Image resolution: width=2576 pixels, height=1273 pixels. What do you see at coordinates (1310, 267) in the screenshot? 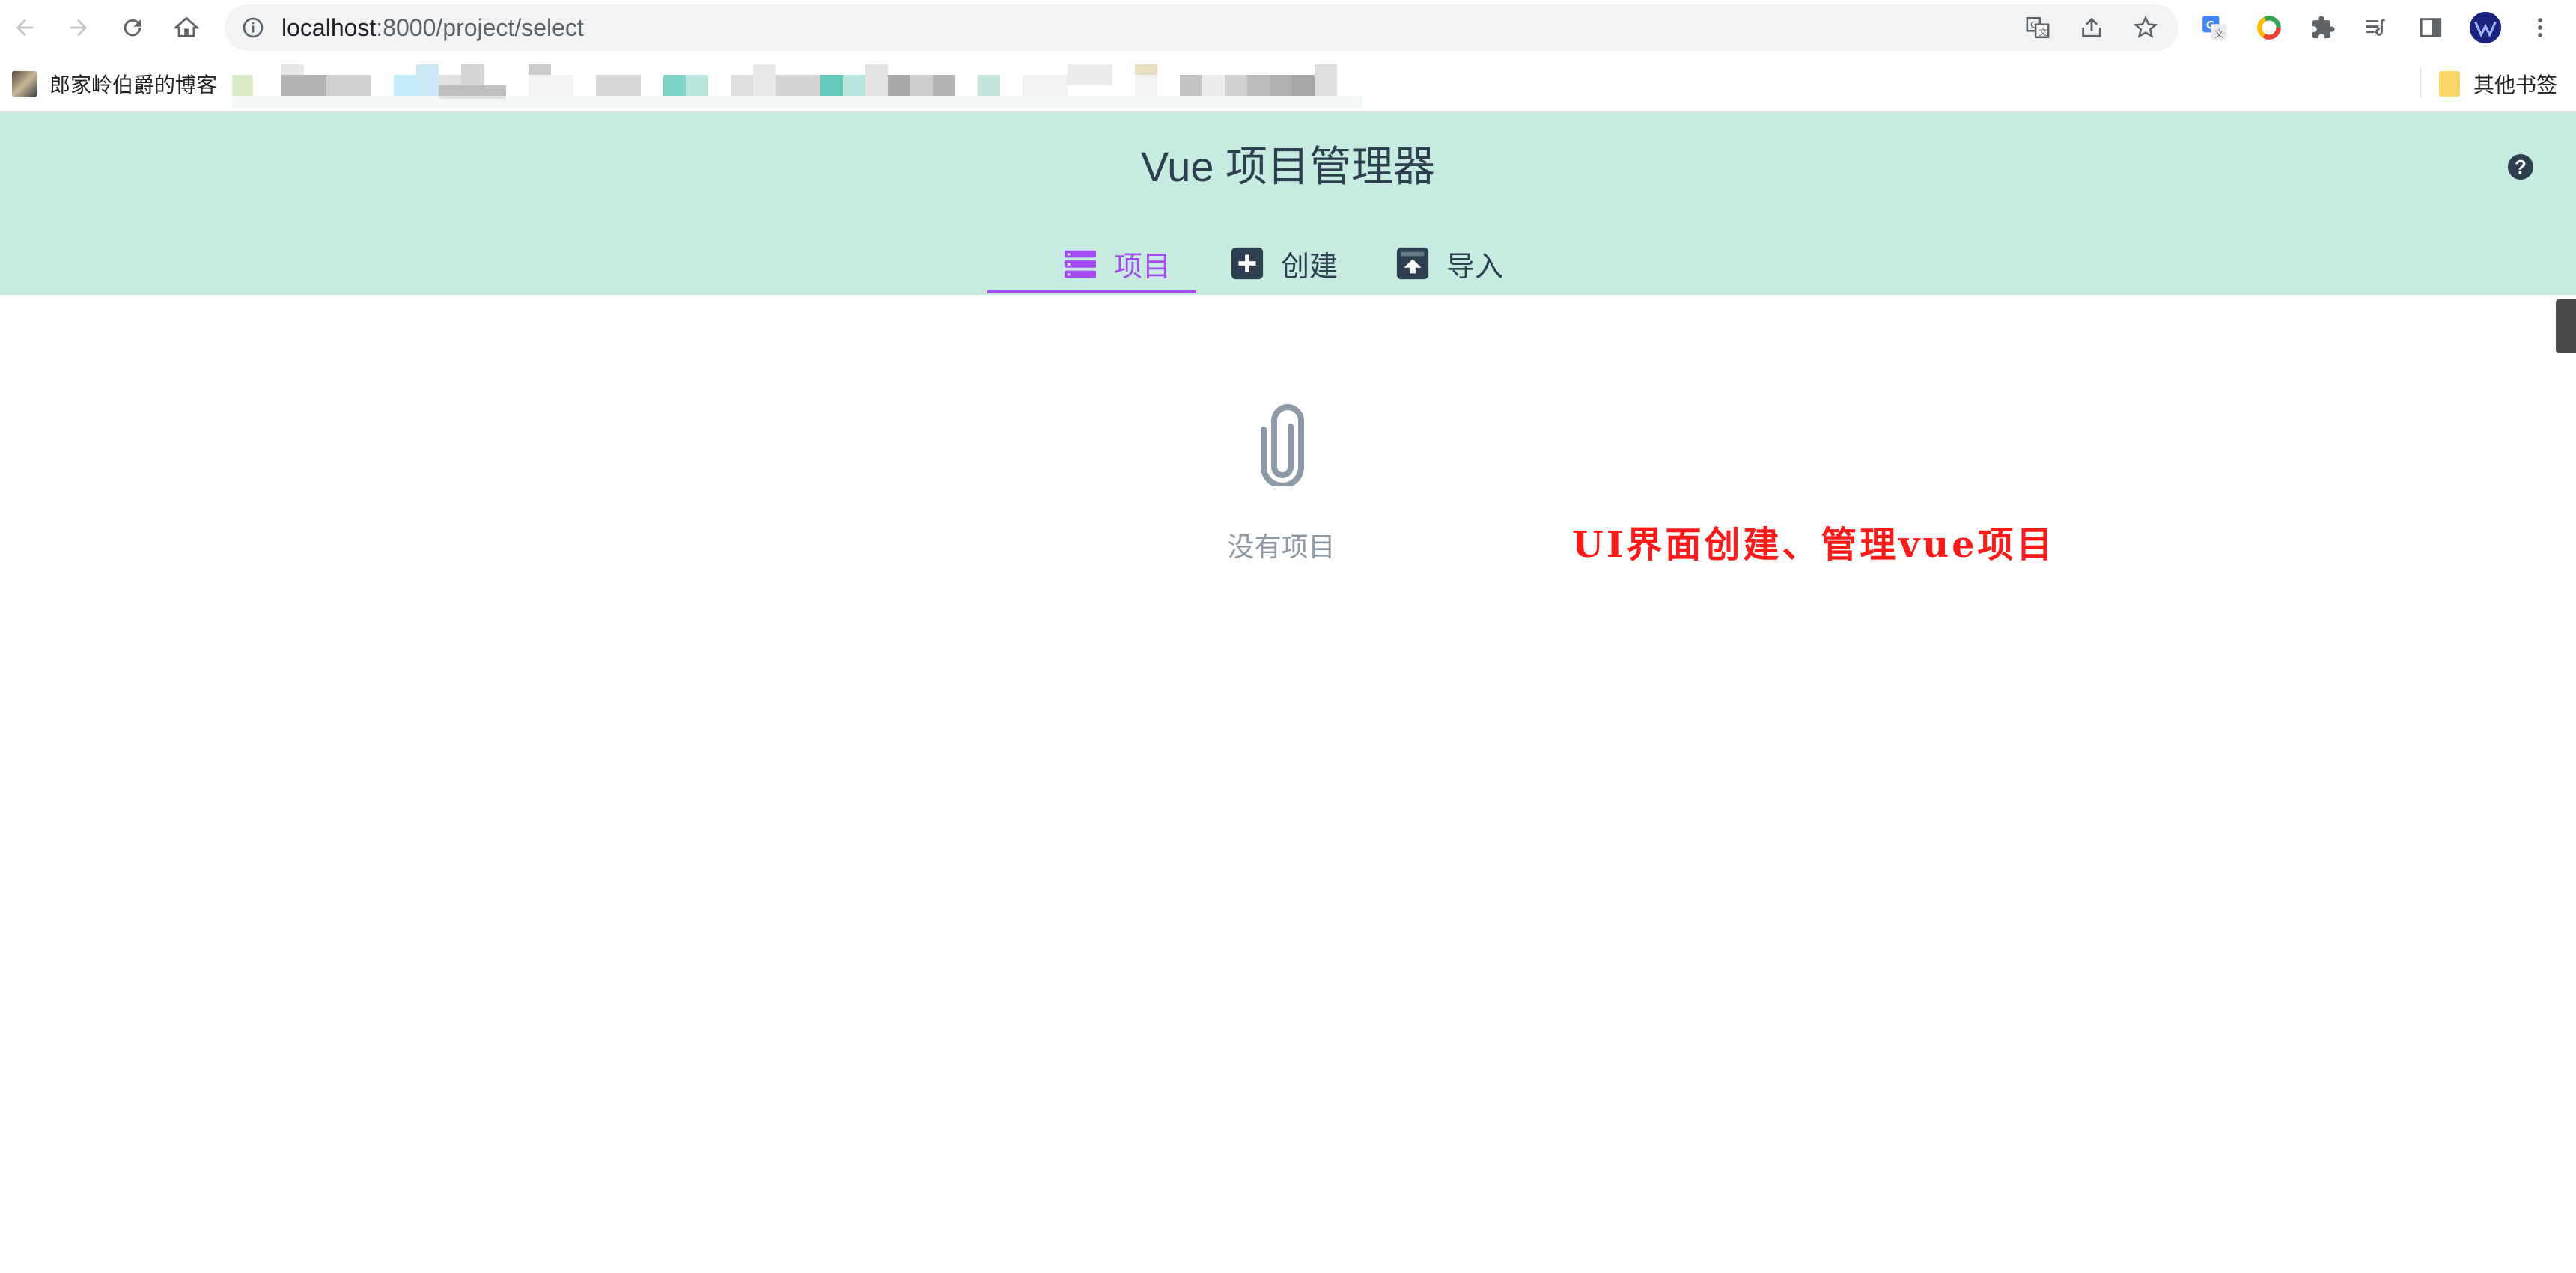
I see `tab-create-label: 创建` at bounding box center [1310, 267].